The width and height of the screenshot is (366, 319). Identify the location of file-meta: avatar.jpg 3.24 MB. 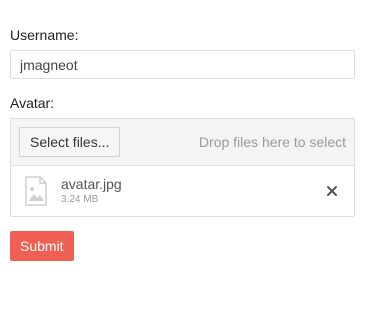
(91, 191).